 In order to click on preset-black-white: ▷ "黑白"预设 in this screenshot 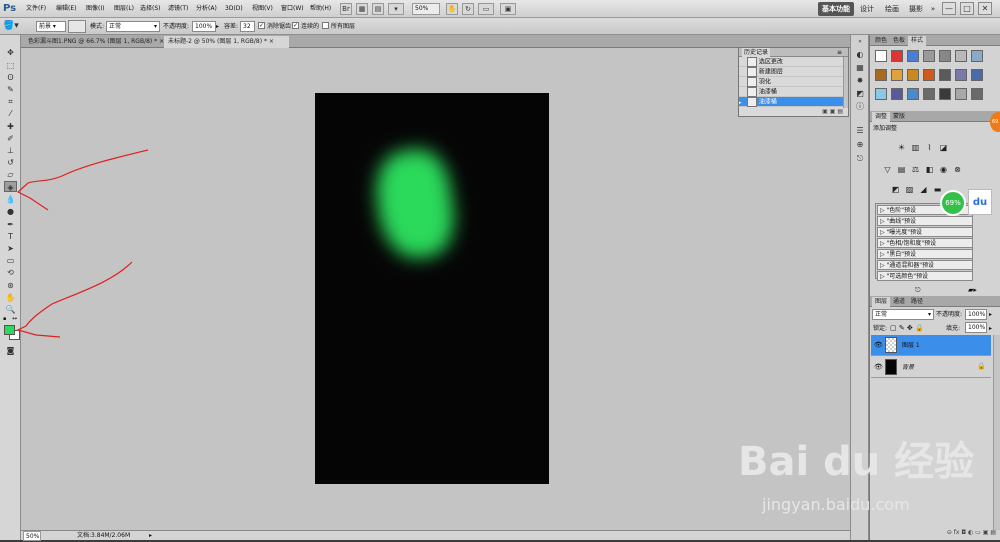, I will do `click(925, 254)`.